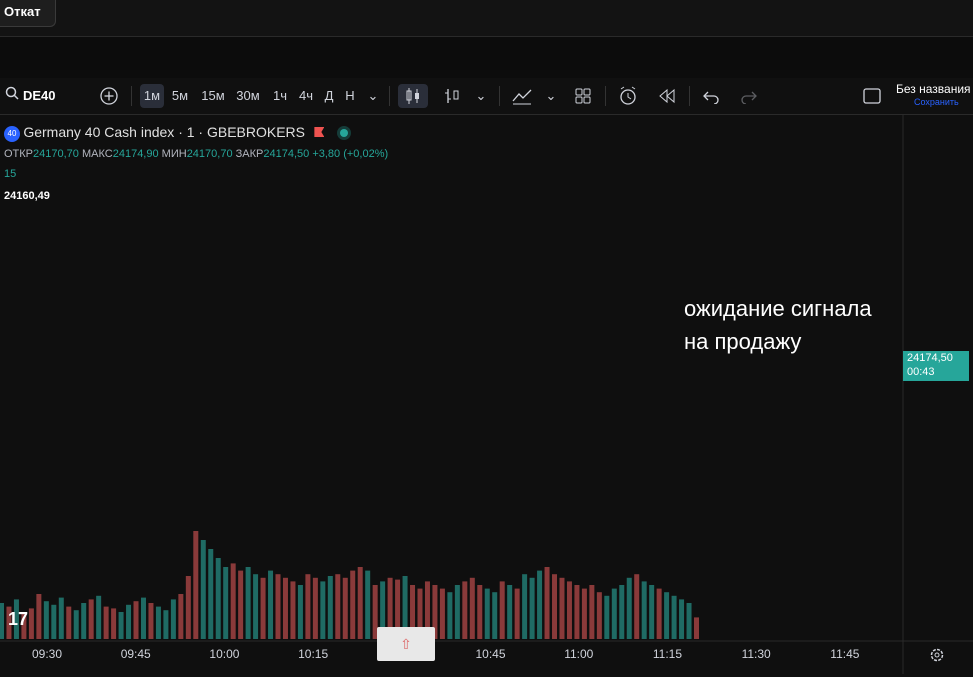 The image size is (973, 677). I want to click on symbol-search-button: DE40, so click(39, 96).